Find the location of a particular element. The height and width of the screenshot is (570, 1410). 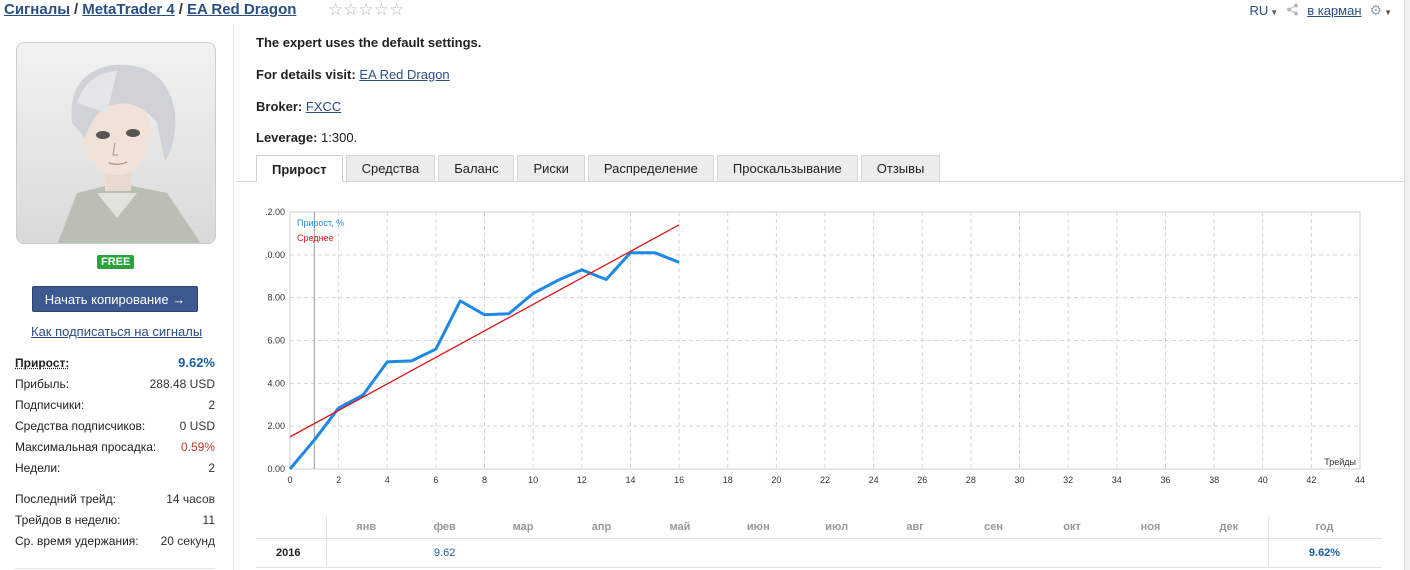

broker-link: FXCC is located at coordinates (323, 106).